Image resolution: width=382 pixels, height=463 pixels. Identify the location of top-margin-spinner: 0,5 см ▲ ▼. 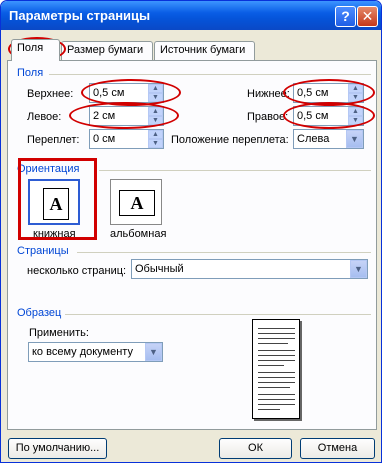
(126, 93).